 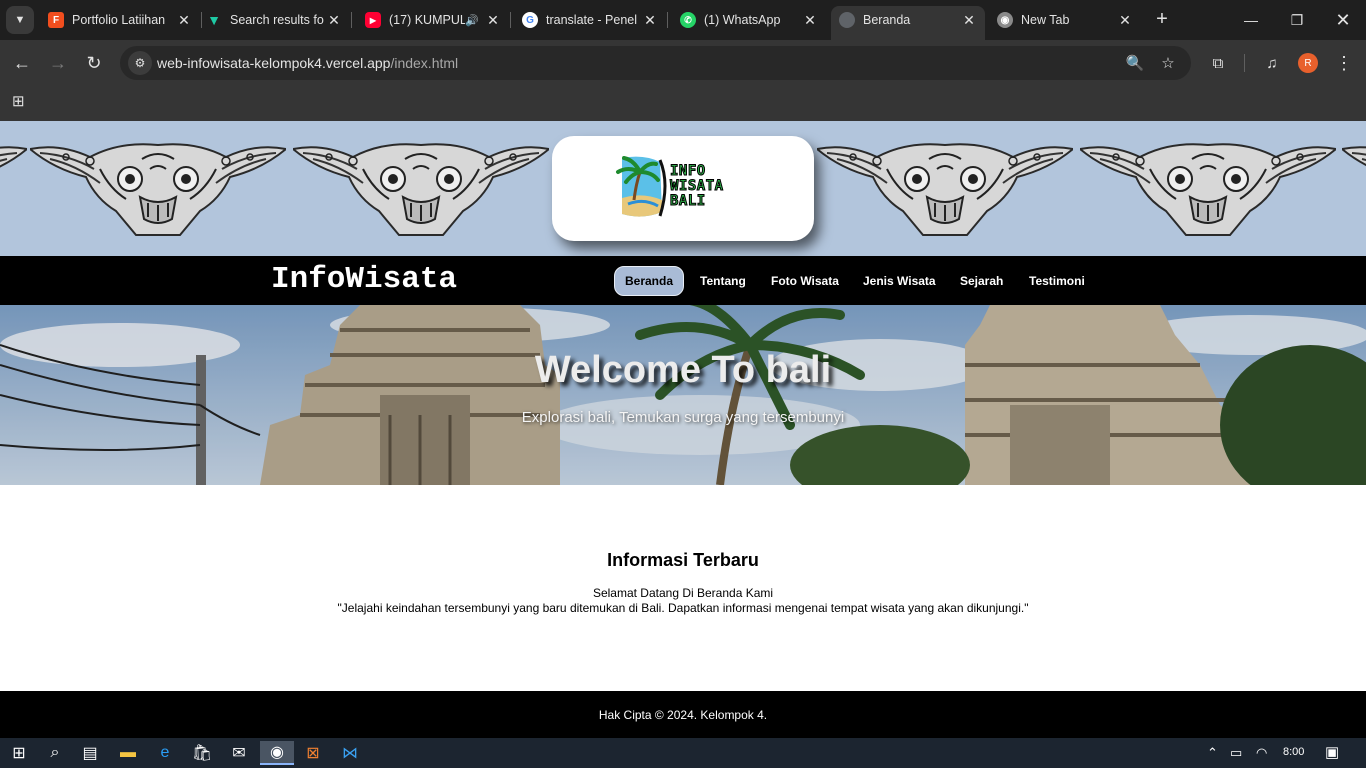 I want to click on logo-card: INFO WISATA BALI, so click(x=683, y=188).